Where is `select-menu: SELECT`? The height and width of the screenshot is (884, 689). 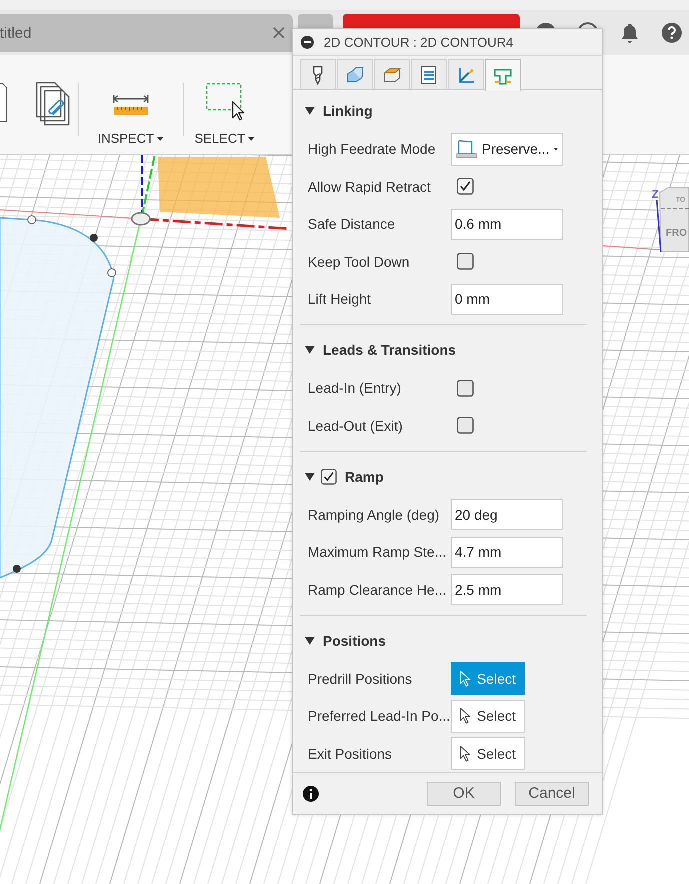
select-menu: SELECT is located at coordinates (225, 138).